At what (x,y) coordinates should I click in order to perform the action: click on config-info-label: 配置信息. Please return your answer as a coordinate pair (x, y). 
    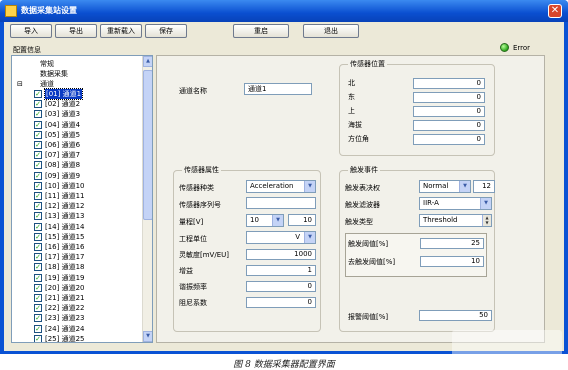
    Looking at the image, I should click on (27, 50).